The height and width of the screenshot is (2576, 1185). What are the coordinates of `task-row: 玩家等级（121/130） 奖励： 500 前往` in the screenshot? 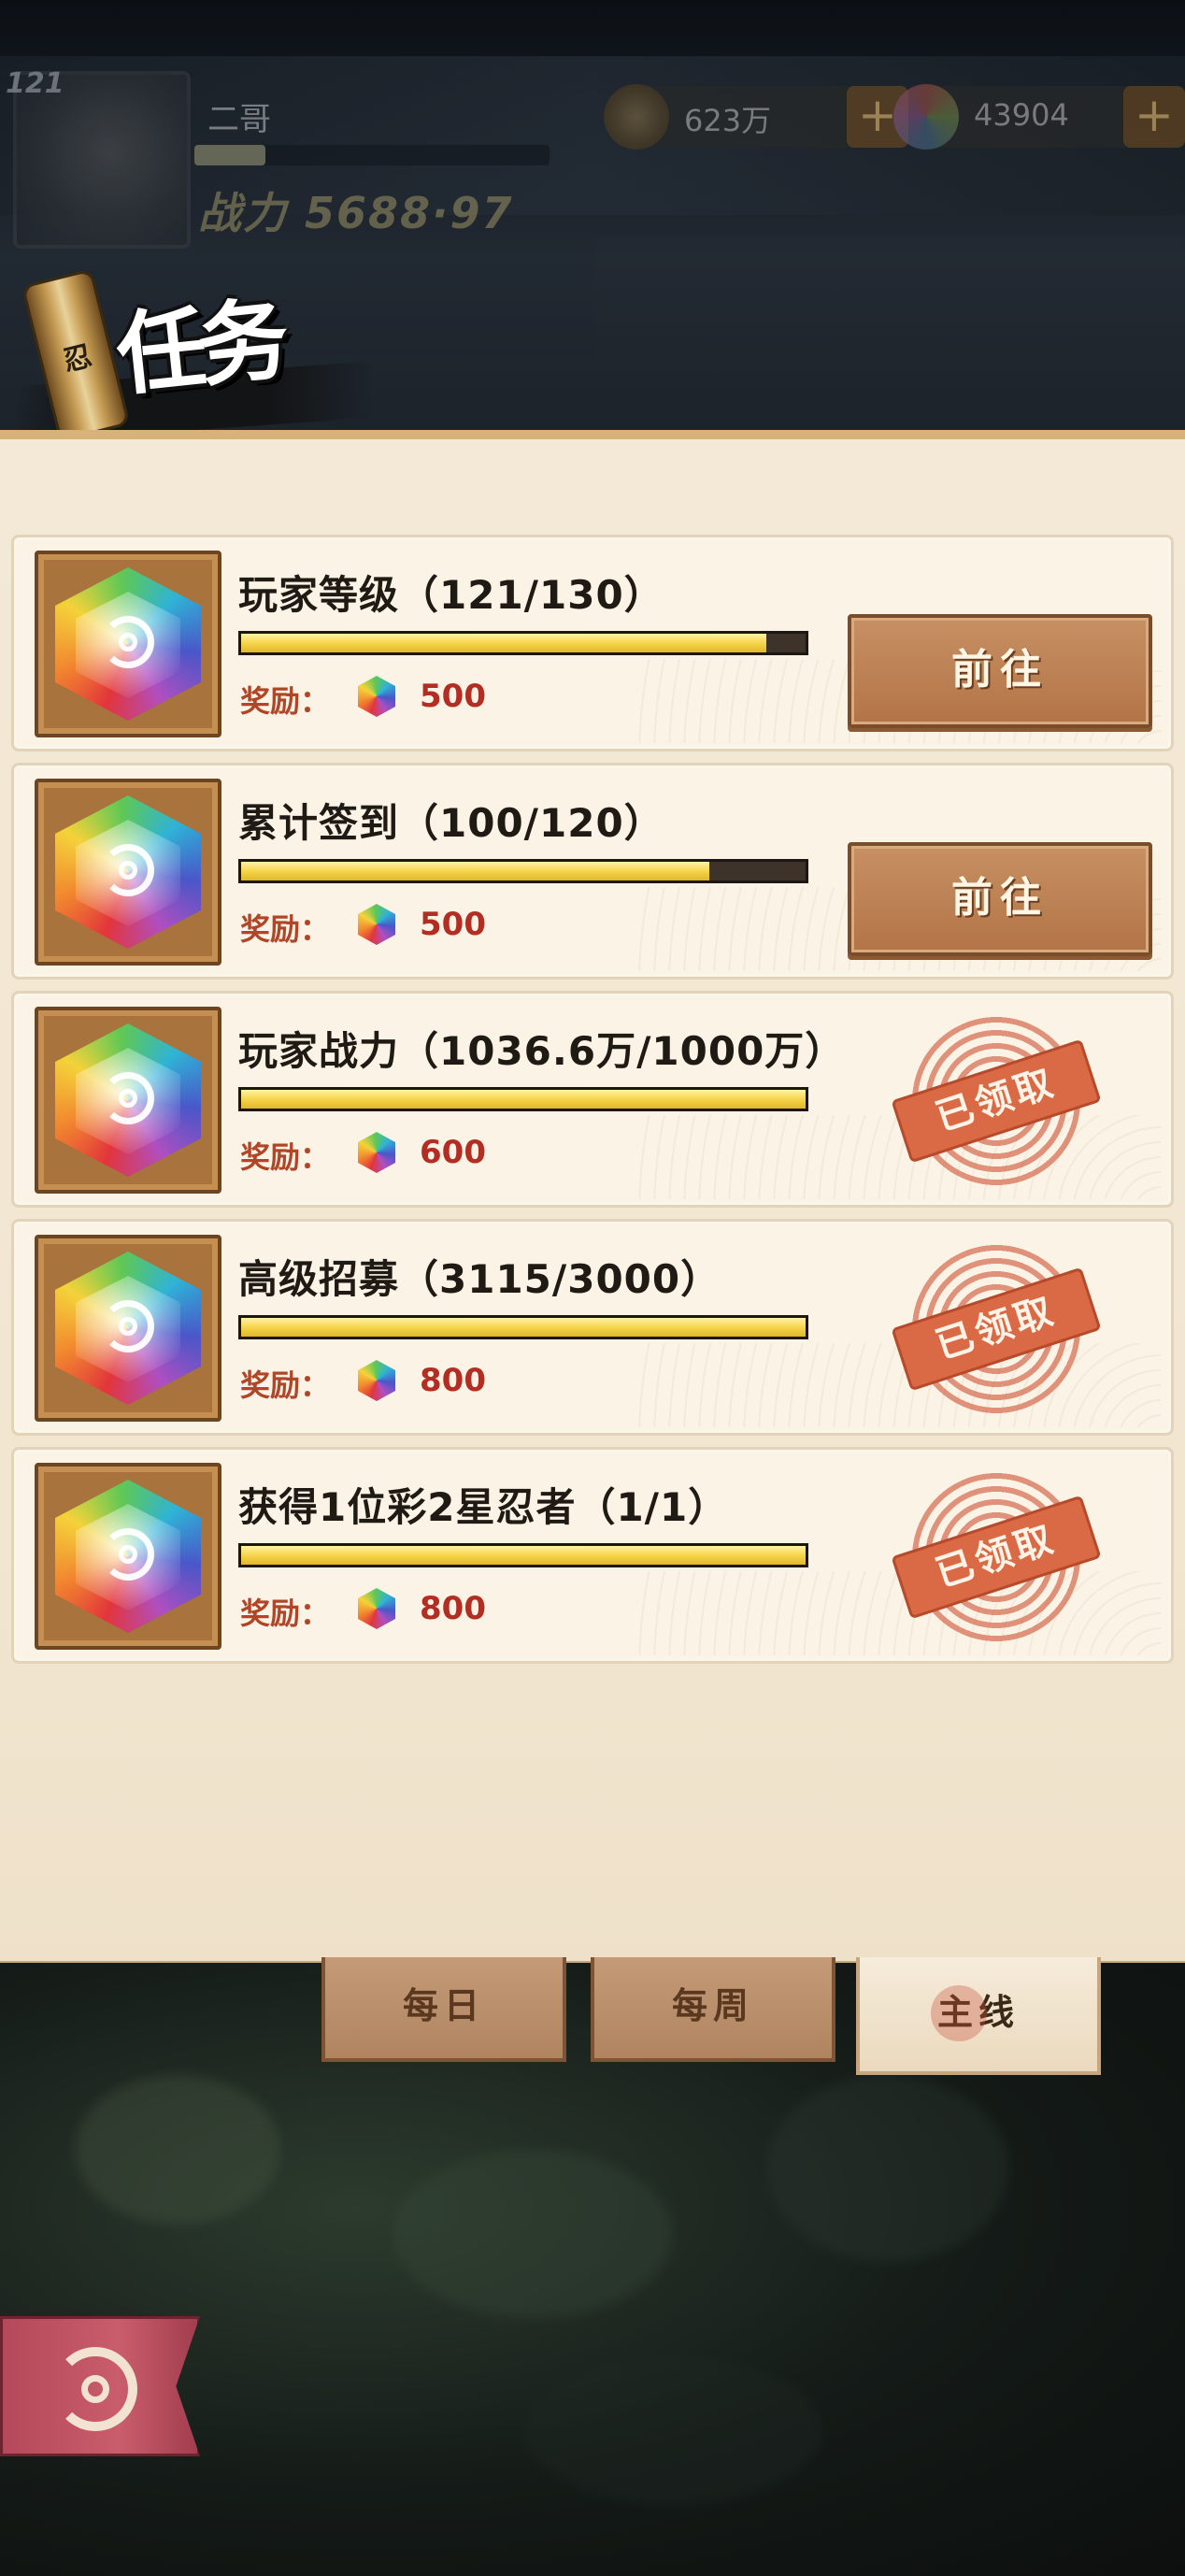 It's located at (592, 643).